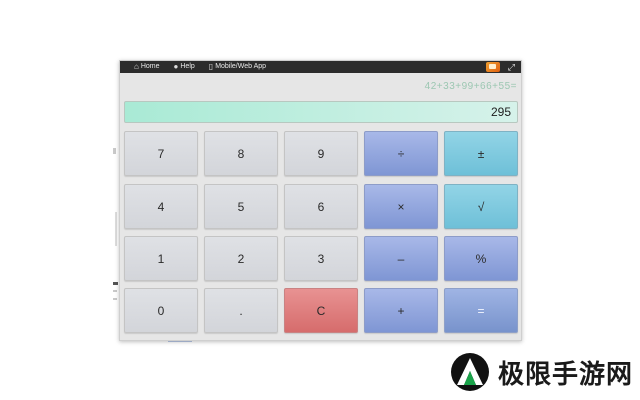 The height and width of the screenshot is (400, 640). I want to click on nav-help-link: ● Help, so click(184, 67).